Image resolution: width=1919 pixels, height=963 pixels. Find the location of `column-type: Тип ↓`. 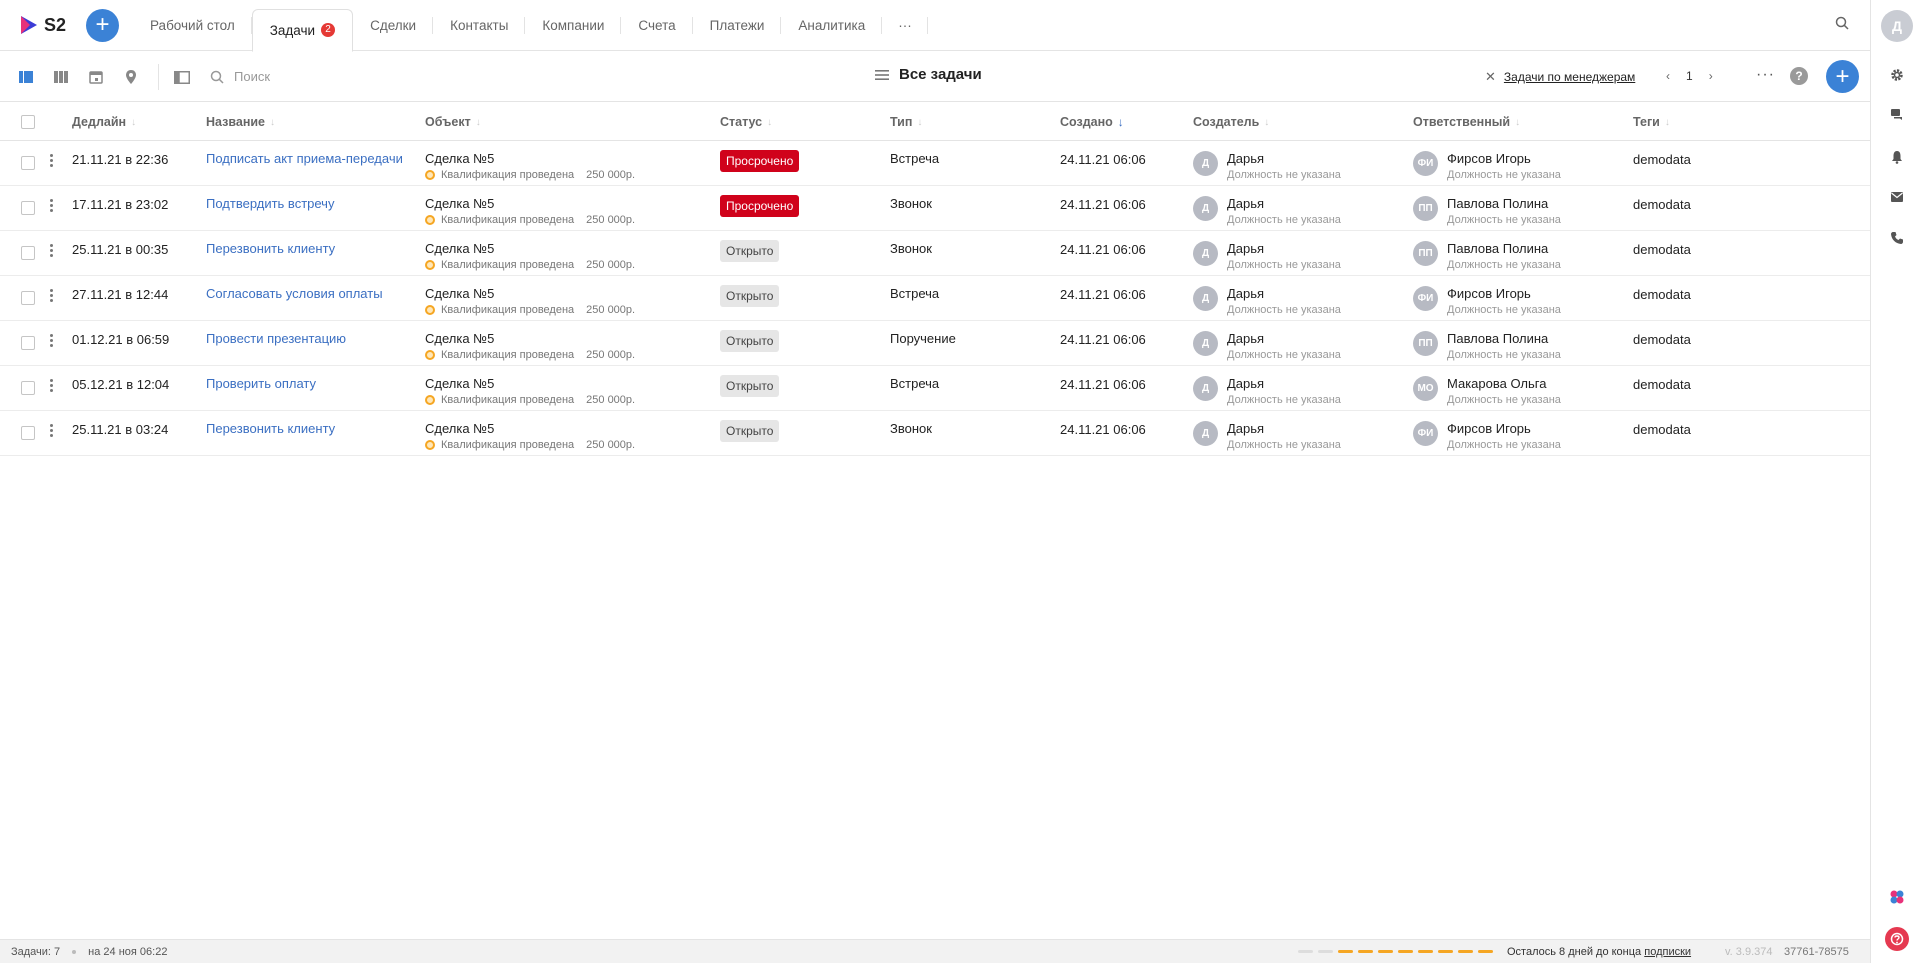

column-type: Тип ↓ is located at coordinates (906, 122).